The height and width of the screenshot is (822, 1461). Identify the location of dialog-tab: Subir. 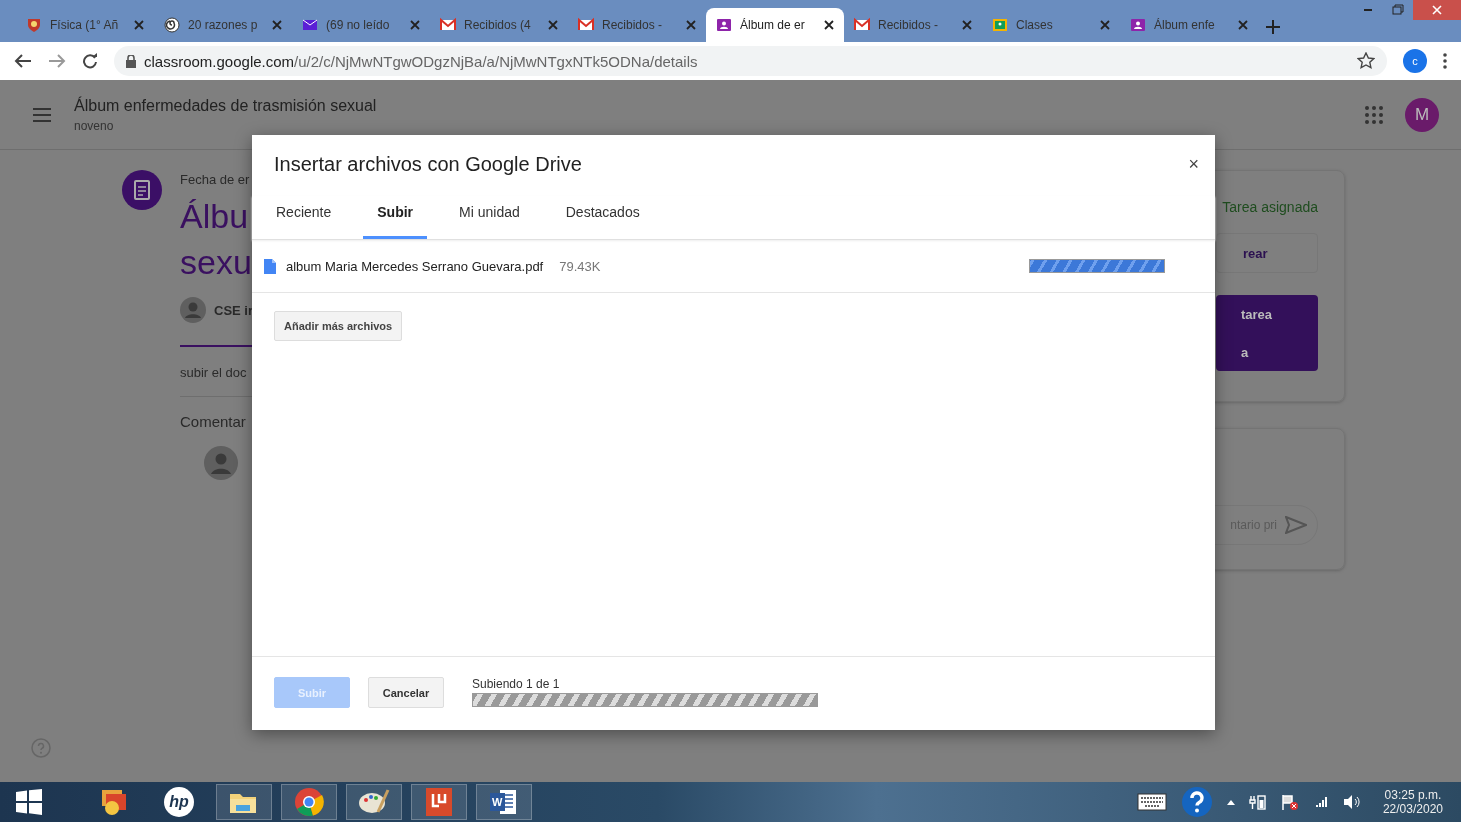
(395, 217).